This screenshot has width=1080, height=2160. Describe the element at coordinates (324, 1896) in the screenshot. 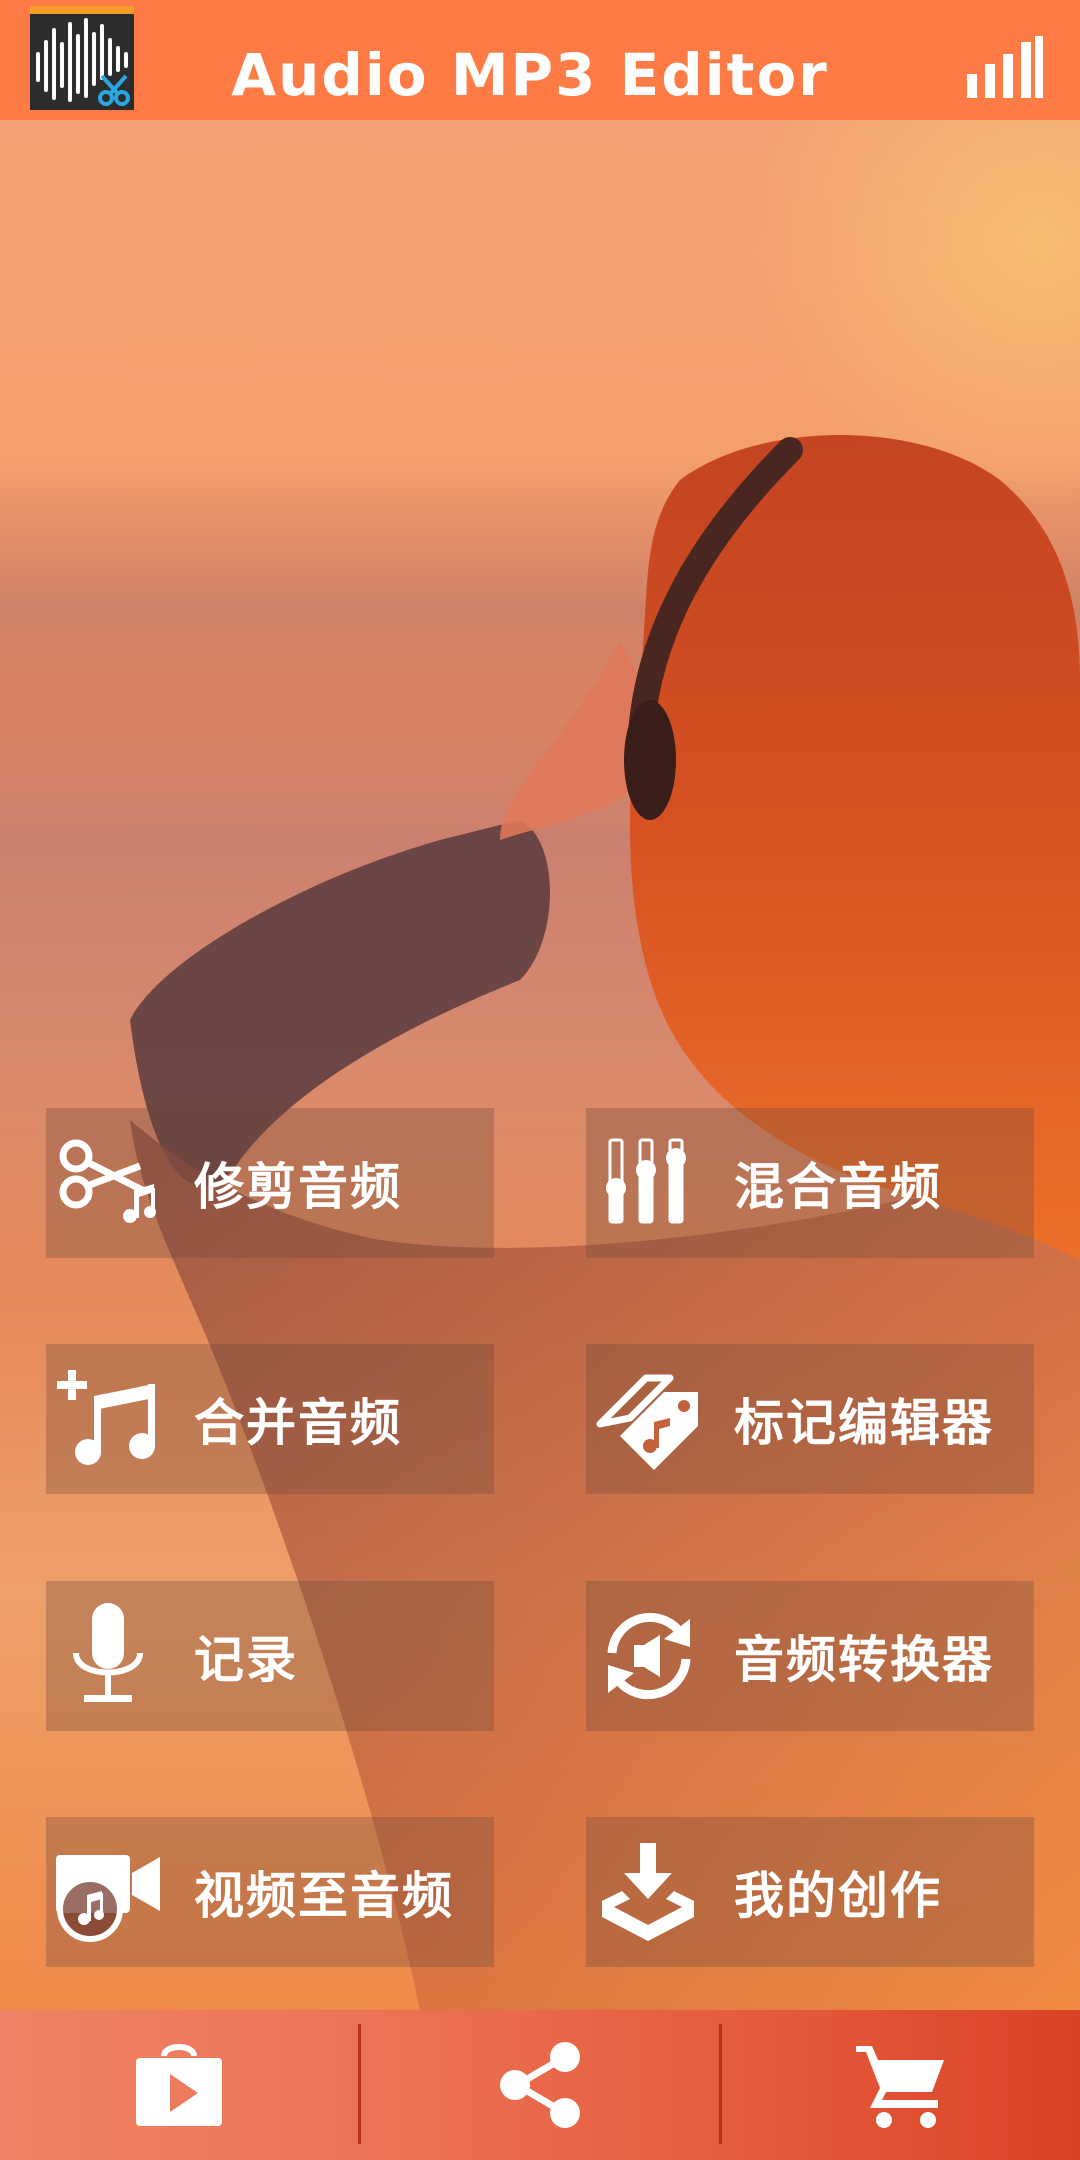

I see `video-to-audio-label: 视频至音频` at that location.